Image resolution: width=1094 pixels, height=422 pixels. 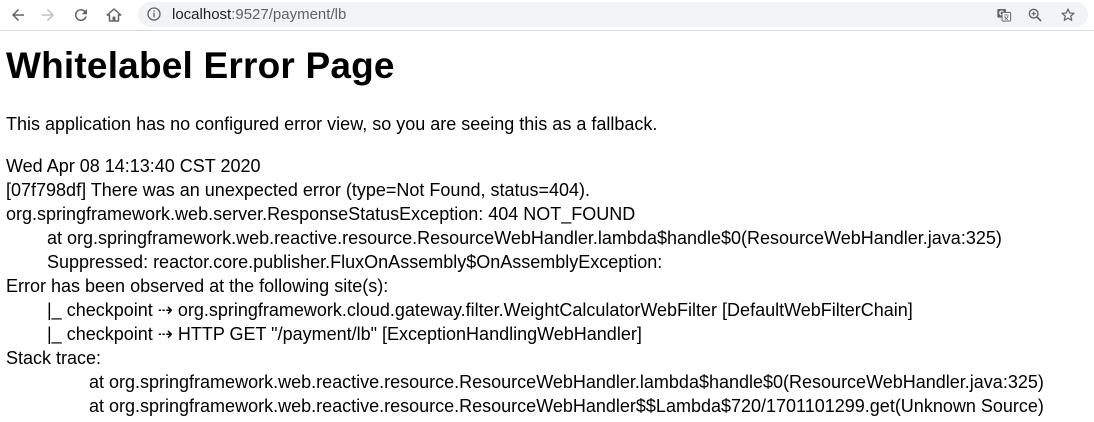 I want to click on zoom-icon, so click(x=1035, y=15).